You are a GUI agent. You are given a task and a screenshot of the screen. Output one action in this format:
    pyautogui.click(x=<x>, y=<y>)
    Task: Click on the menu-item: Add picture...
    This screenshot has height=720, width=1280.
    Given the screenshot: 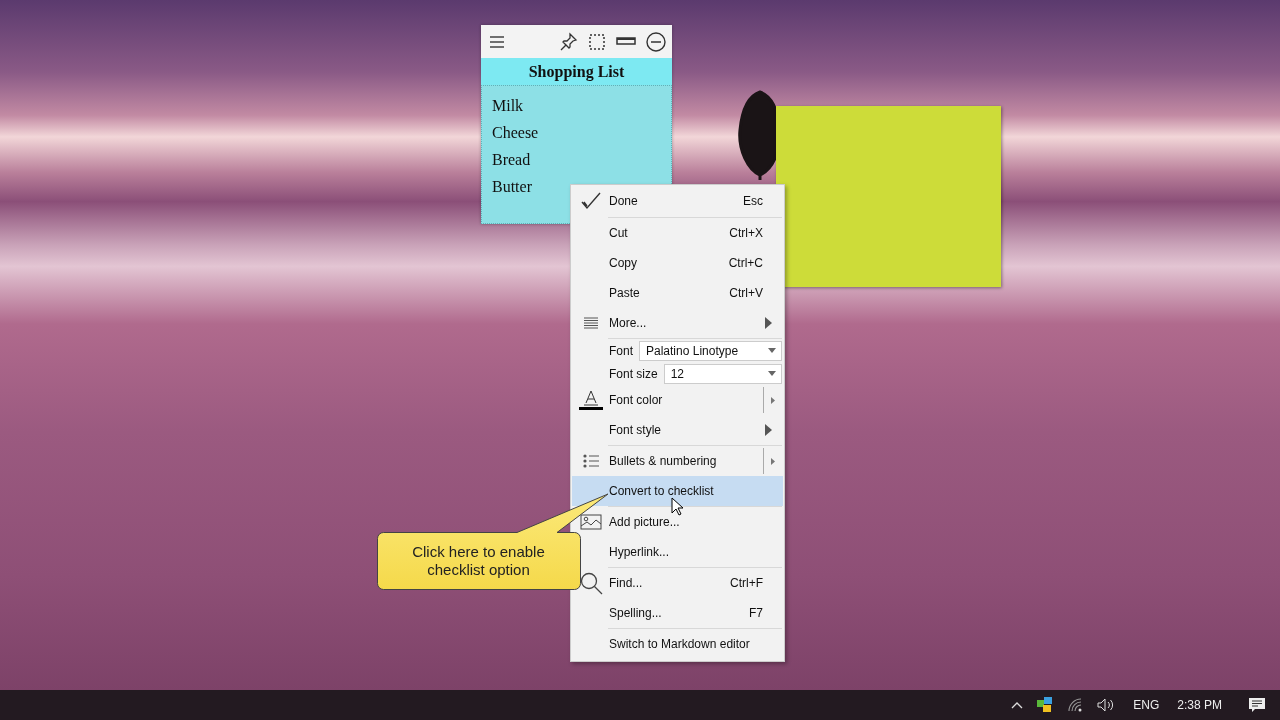 What is the action you would take?
    pyautogui.click(x=677, y=522)
    